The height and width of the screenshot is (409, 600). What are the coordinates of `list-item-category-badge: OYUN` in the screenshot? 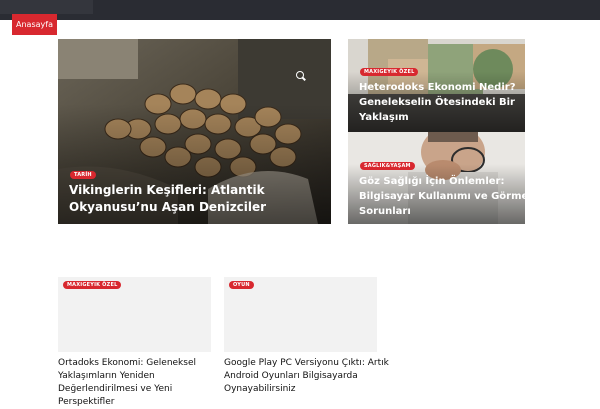 It's located at (241, 285).